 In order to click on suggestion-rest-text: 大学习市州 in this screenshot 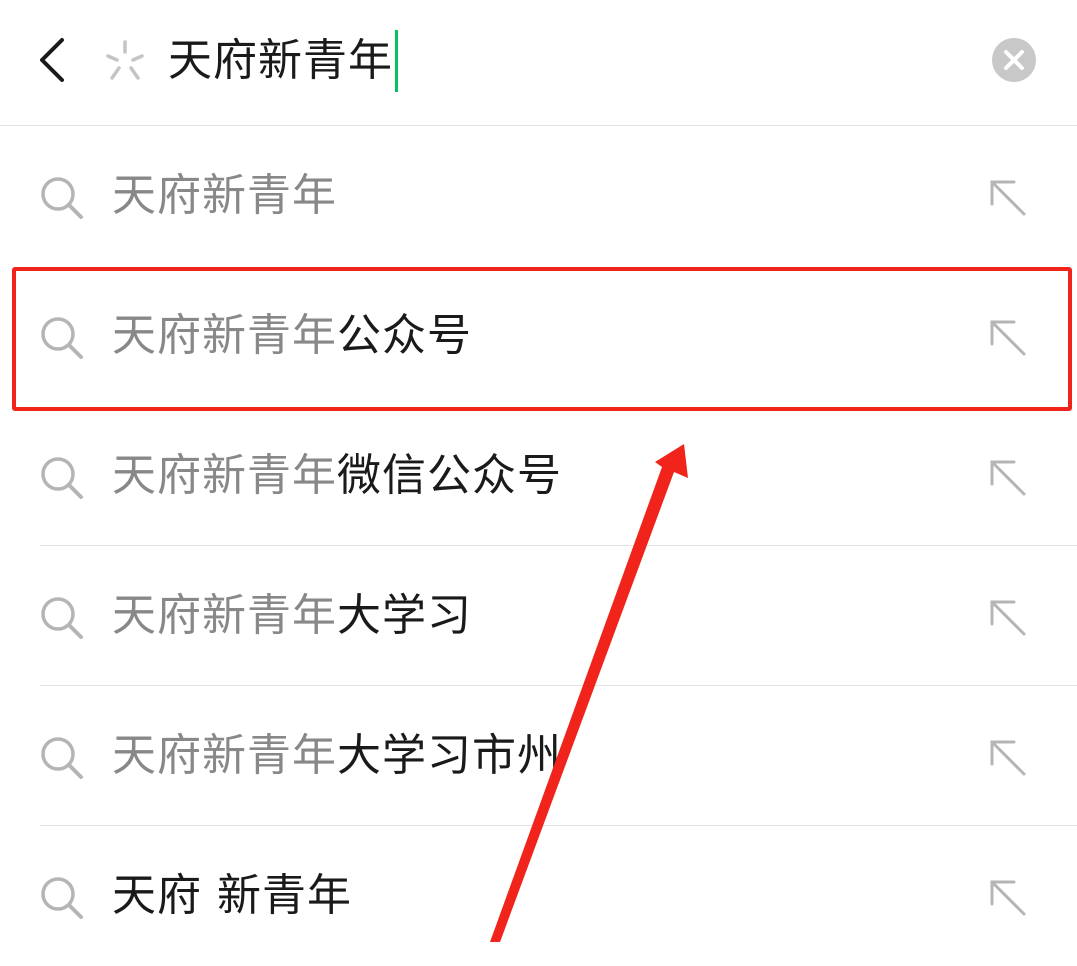, I will do `click(449, 755)`.